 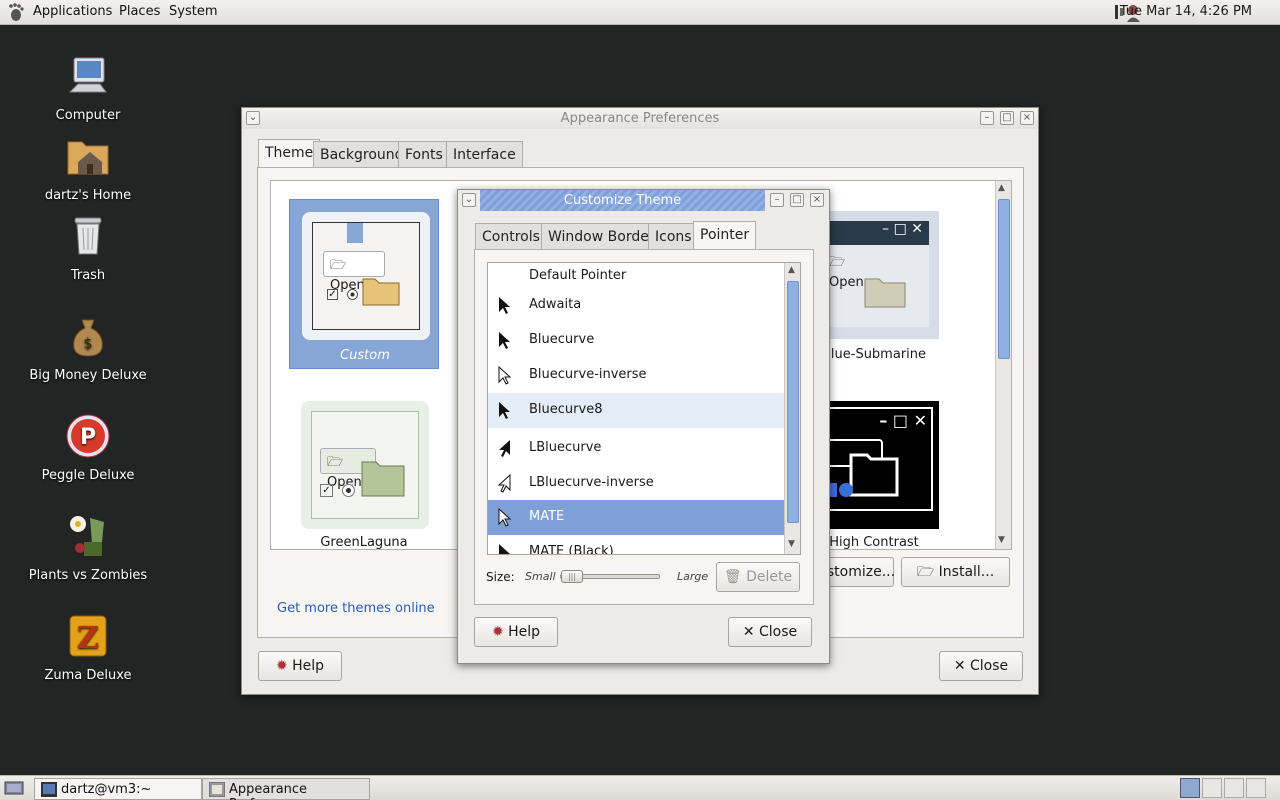 What do you see at coordinates (636, 448) in the screenshot?
I see `list-item: LBluecurve` at bounding box center [636, 448].